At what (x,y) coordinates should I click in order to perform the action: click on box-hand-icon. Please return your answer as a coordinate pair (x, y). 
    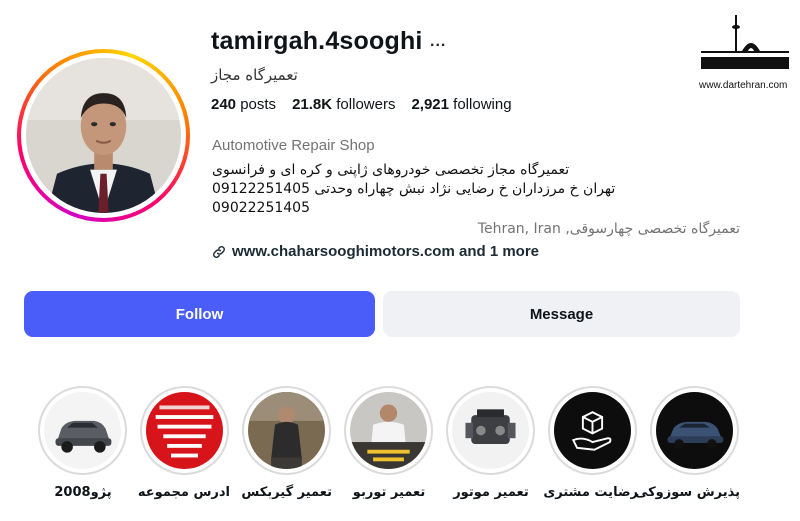
    Looking at the image, I should click on (592, 430).